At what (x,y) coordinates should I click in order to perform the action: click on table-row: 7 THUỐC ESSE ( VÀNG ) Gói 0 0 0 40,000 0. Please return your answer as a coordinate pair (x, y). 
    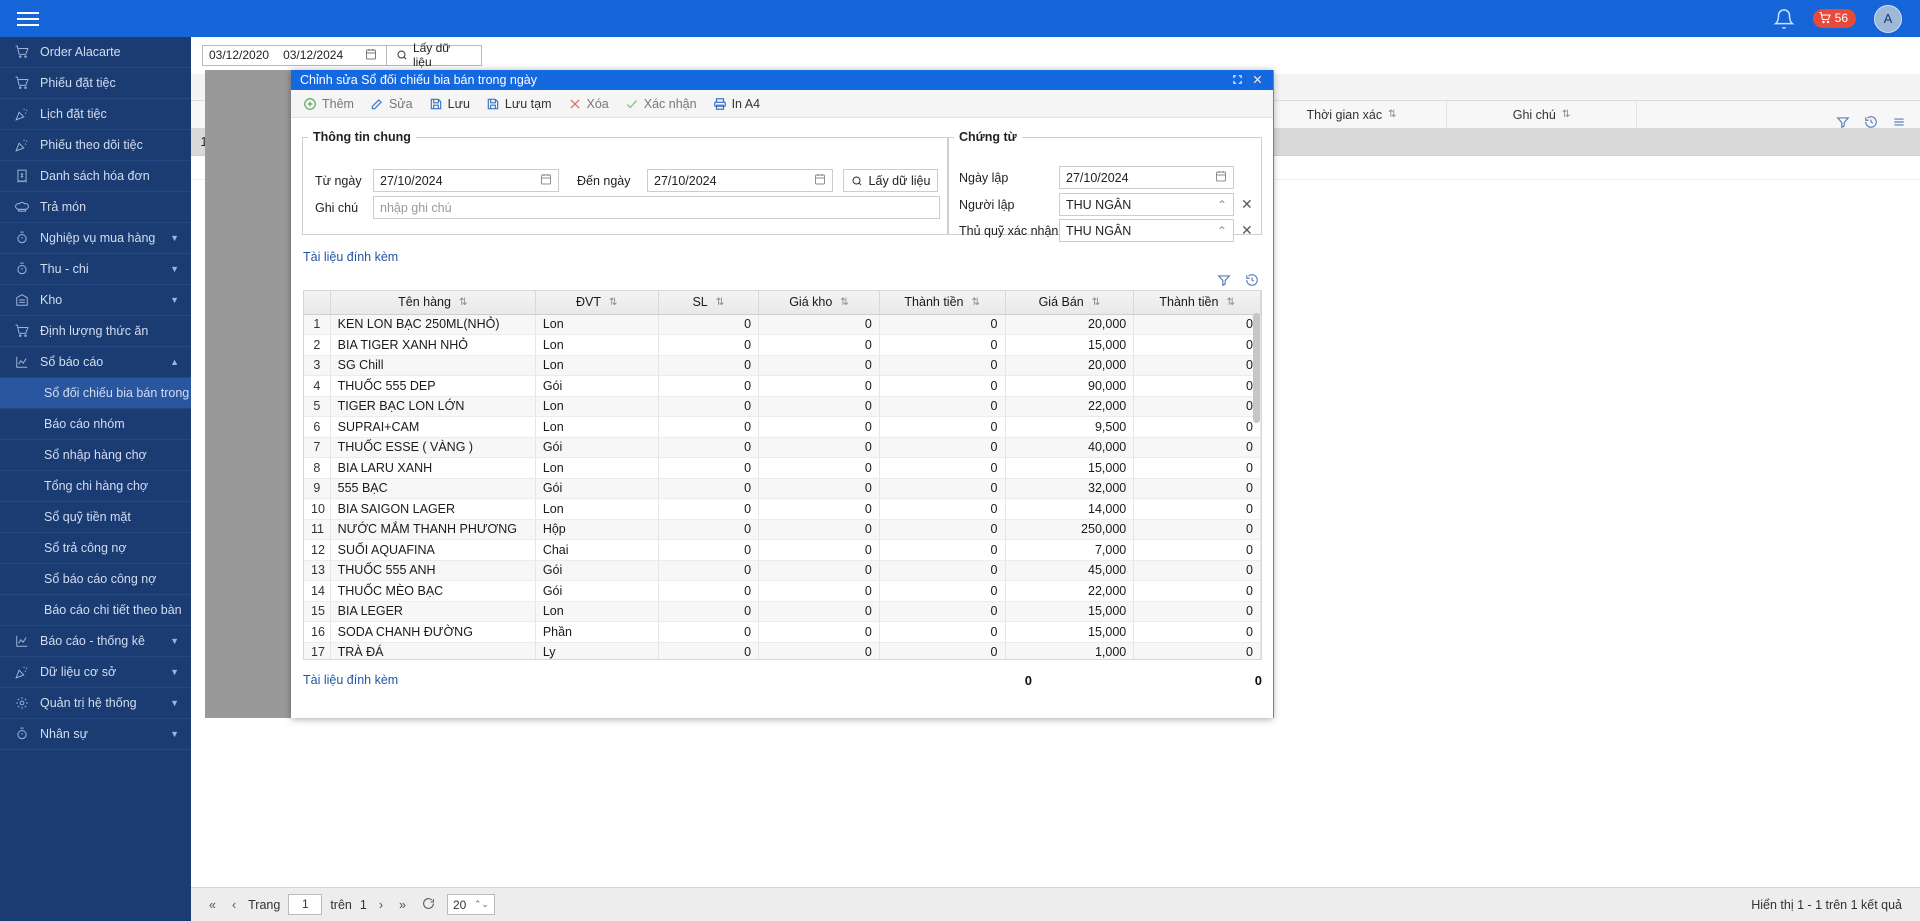
    Looking at the image, I should click on (782, 447).